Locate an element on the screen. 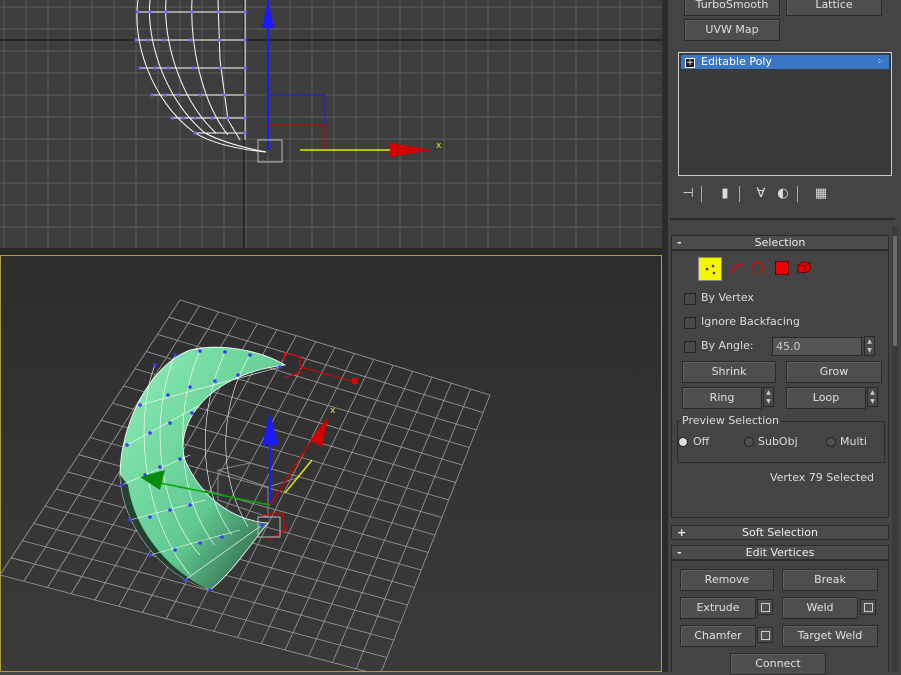  pin-stack-icon: ⊣ is located at coordinates (688, 194).